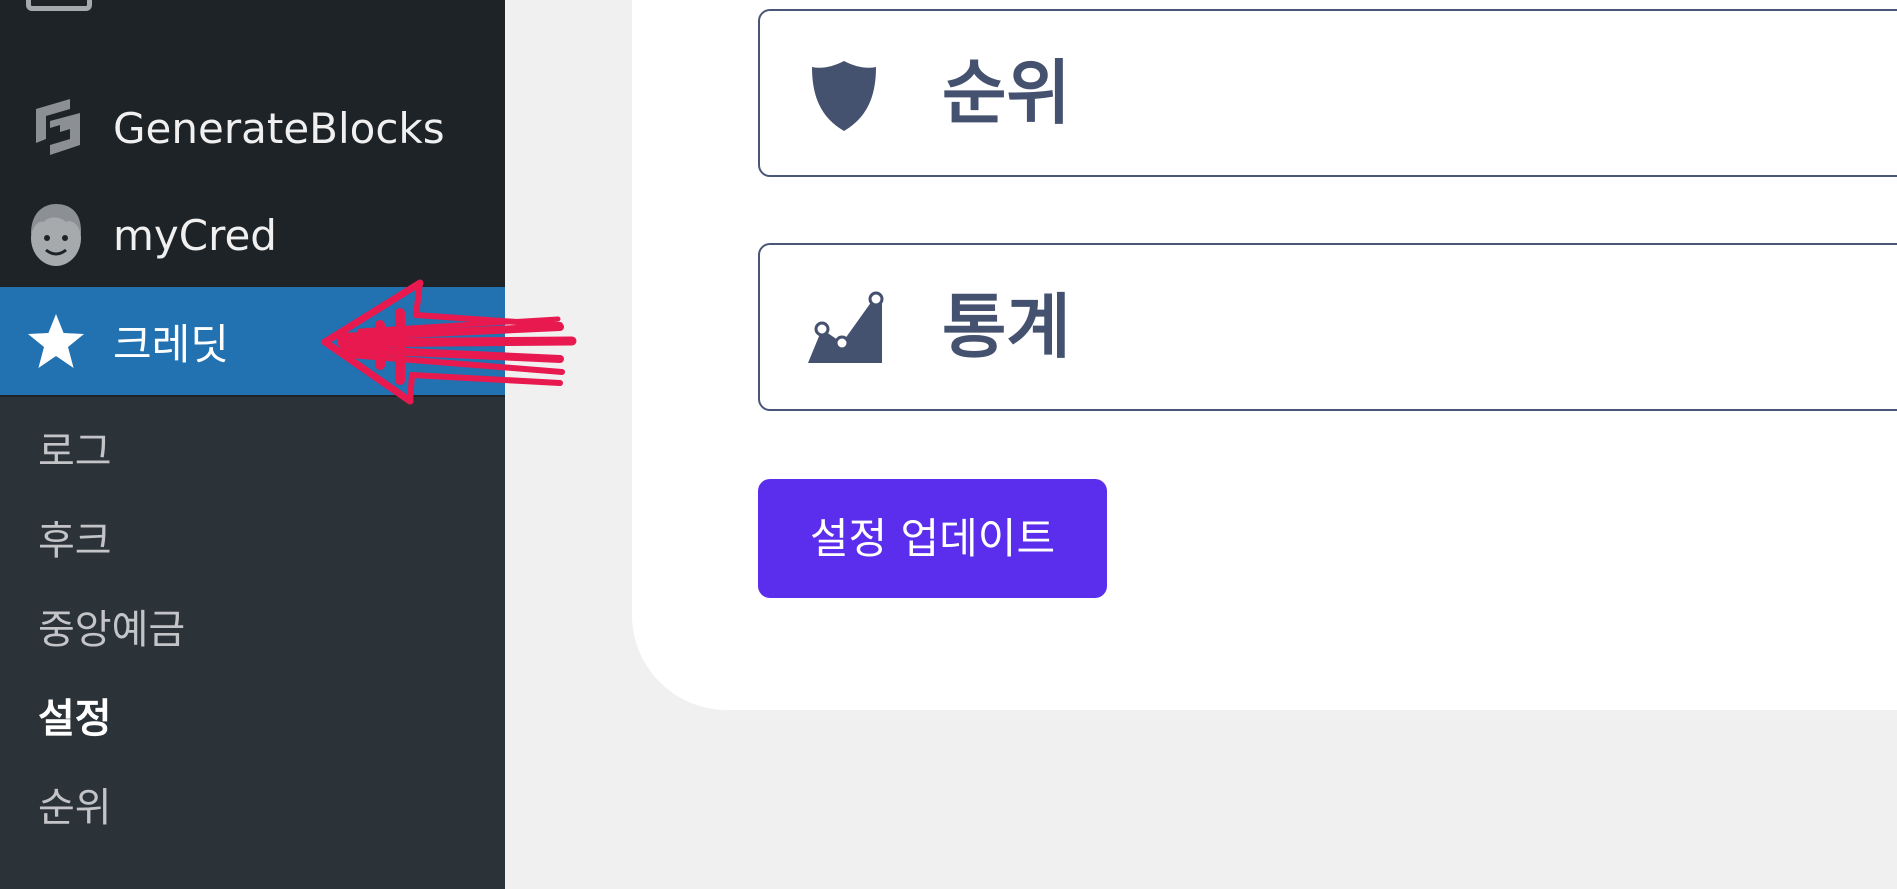  Describe the element at coordinates (56, 128) in the screenshot. I see `generateblocks-logo-icon` at that location.